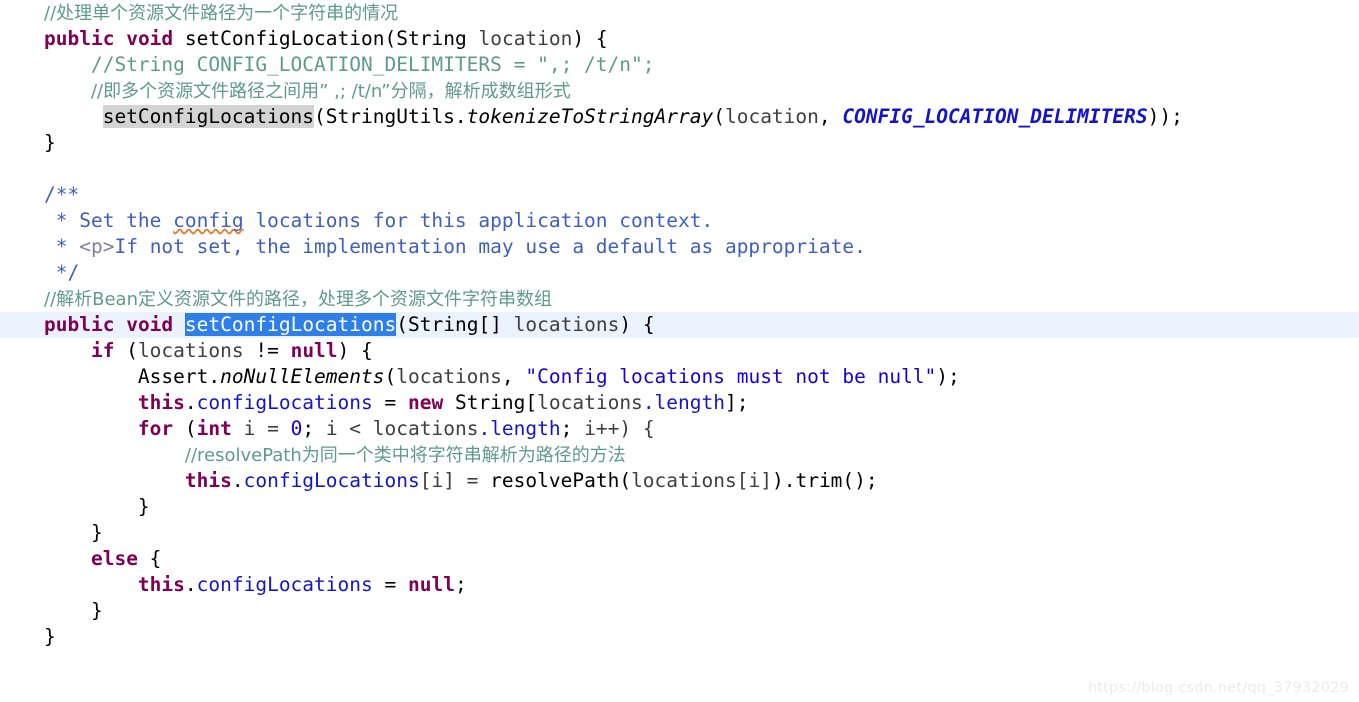 The height and width of the screenshot is (702, 1359). I want to click on code-line-23: this.configLocations = null;, so click(679, 585).